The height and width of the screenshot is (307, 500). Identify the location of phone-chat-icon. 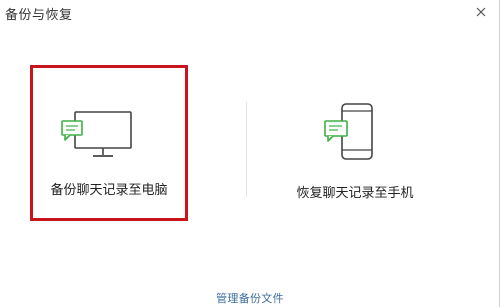
(348, 131).